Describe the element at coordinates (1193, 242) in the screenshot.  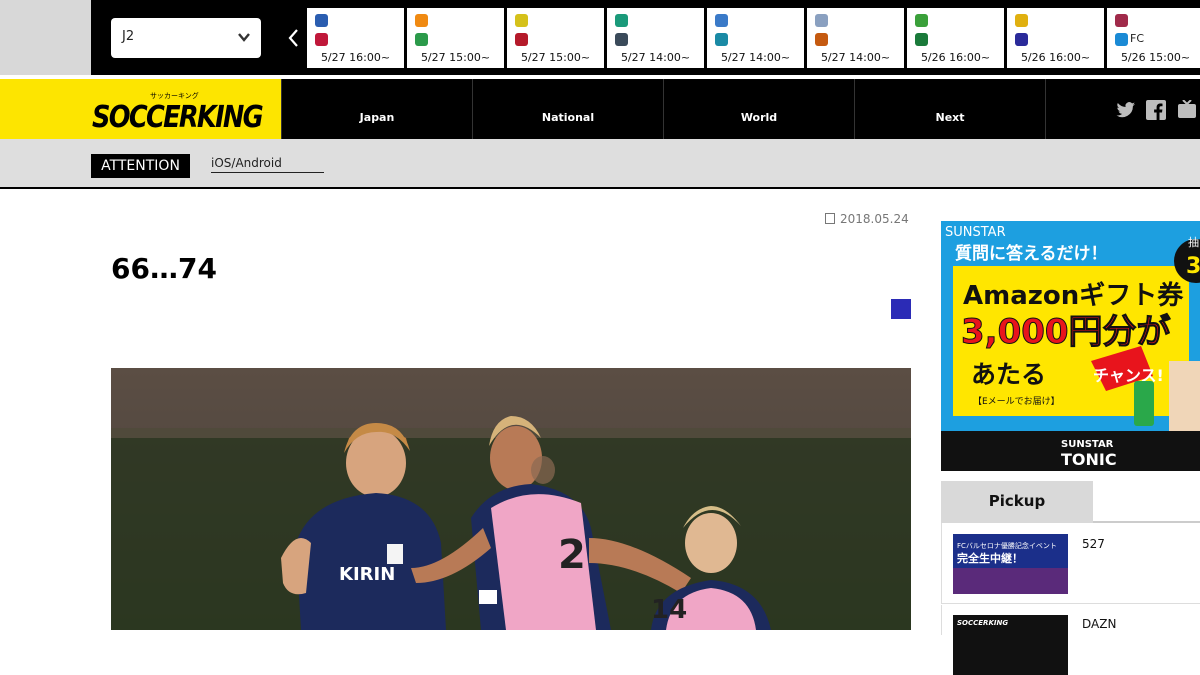
I see `svg-text: 抽` at that location.